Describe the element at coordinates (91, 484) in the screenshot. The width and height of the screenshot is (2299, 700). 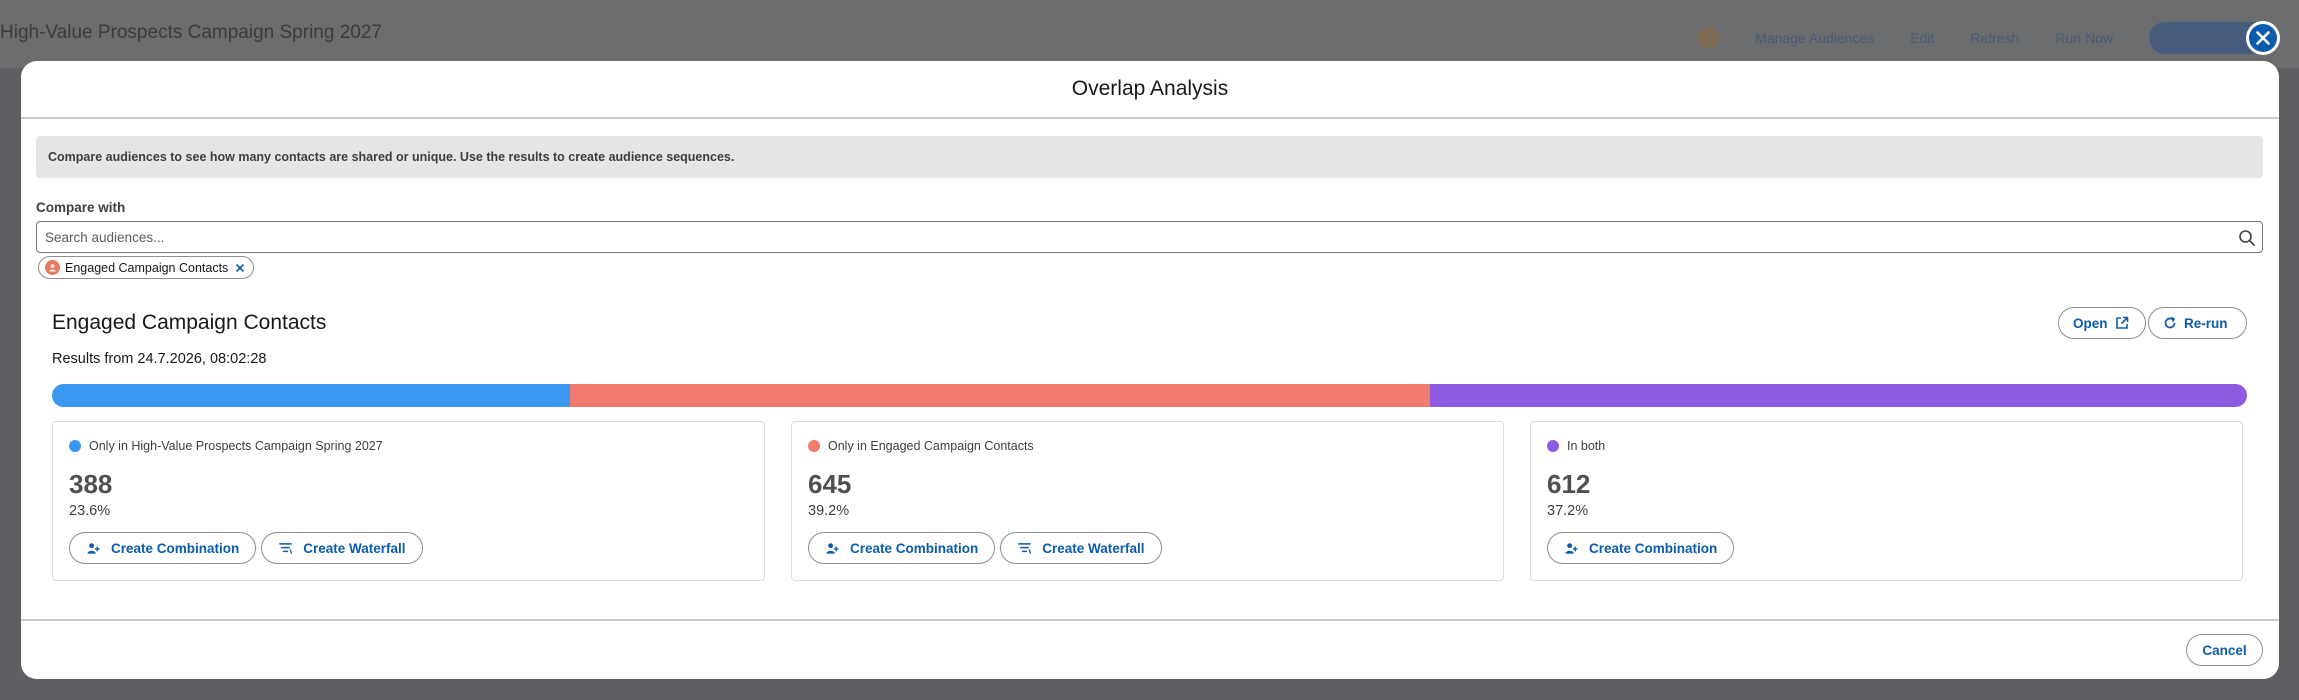
I see `segment-count: 388` at that location.